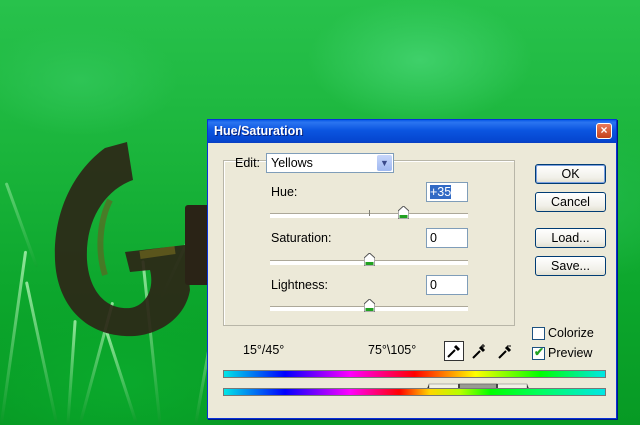 This screenshot has width=640, height=425. Describe the element at coordinates (301, 238) in the screenshot. I see `saturation-label: Saturation:` at that location.